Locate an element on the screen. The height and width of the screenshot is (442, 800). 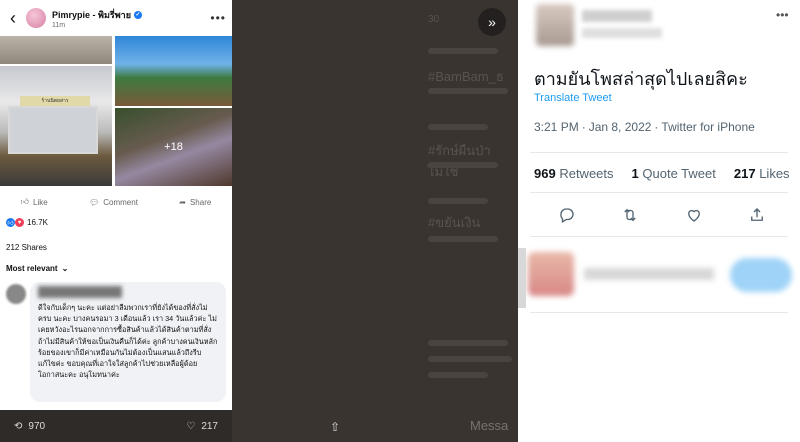
like-label: Like is located at coordinates (40, 202).